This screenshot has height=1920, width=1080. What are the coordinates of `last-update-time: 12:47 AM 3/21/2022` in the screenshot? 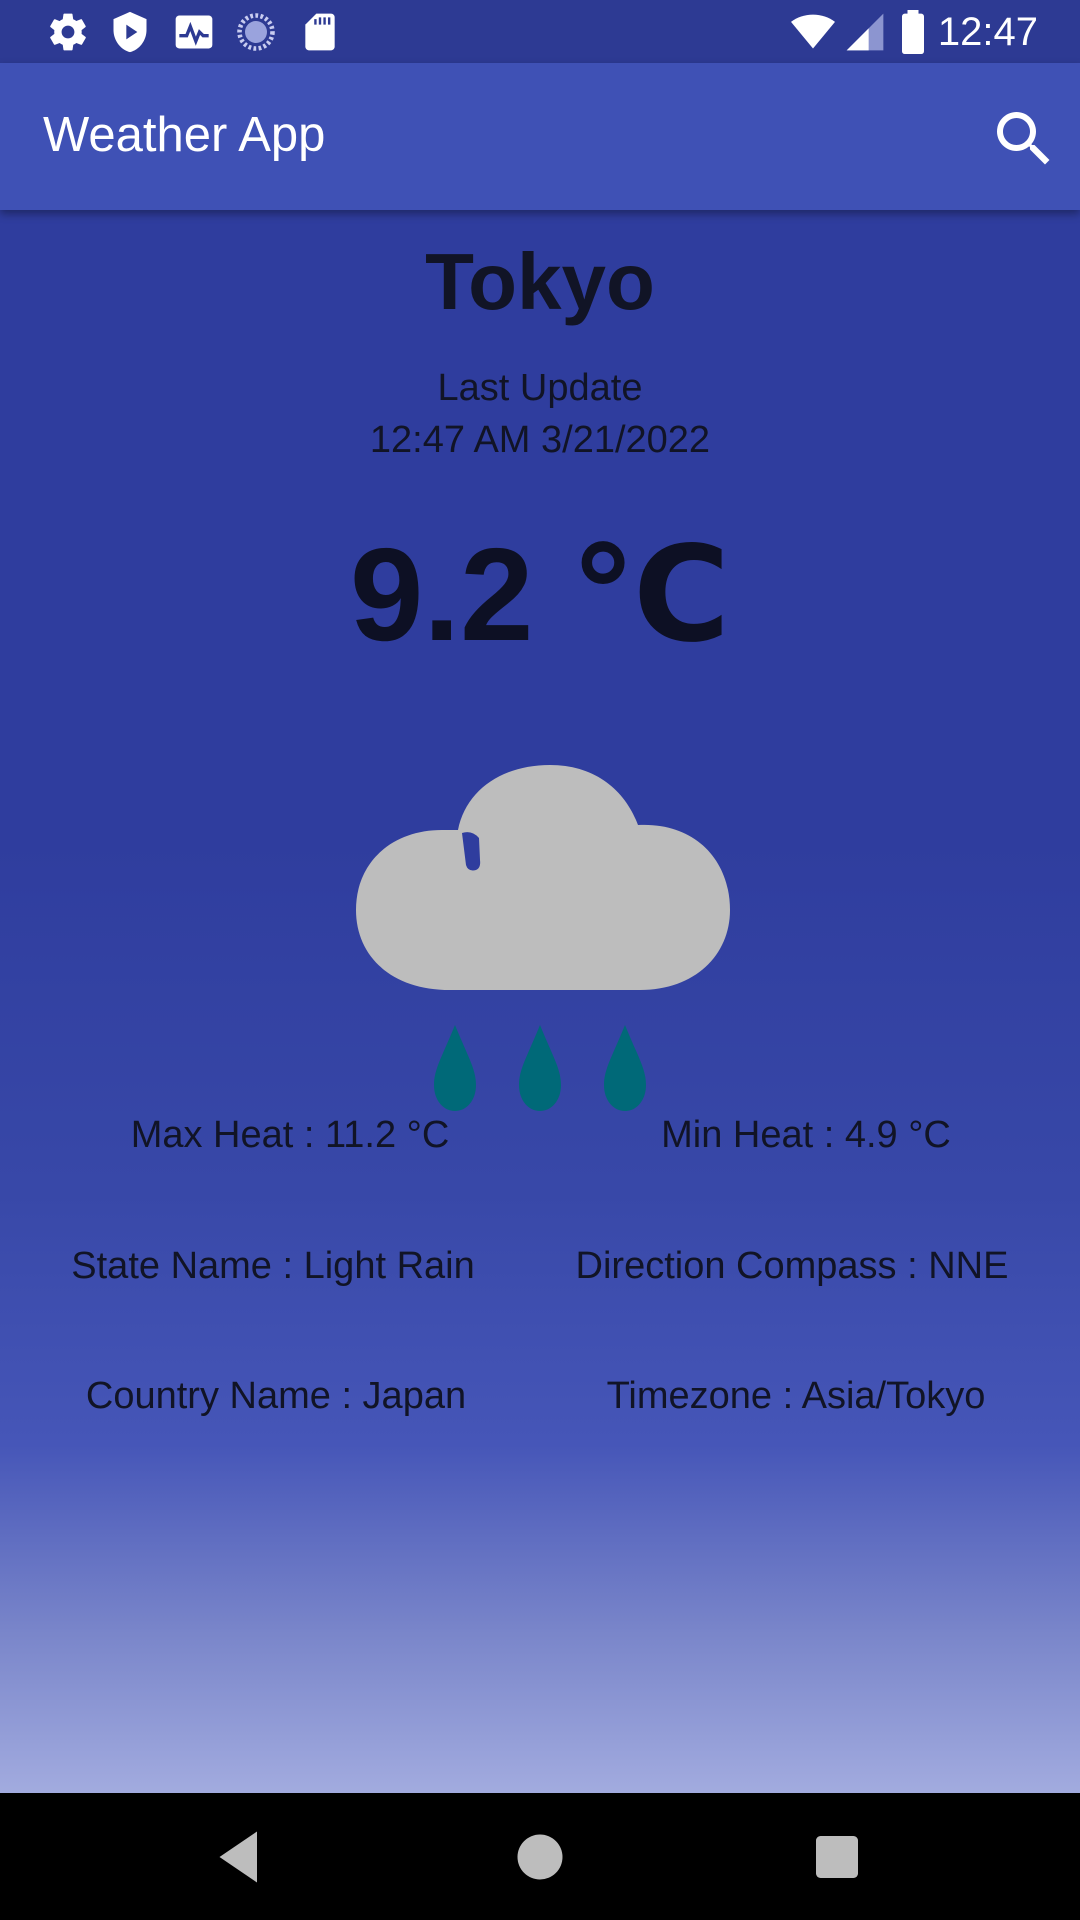 It's located at (540, 440).